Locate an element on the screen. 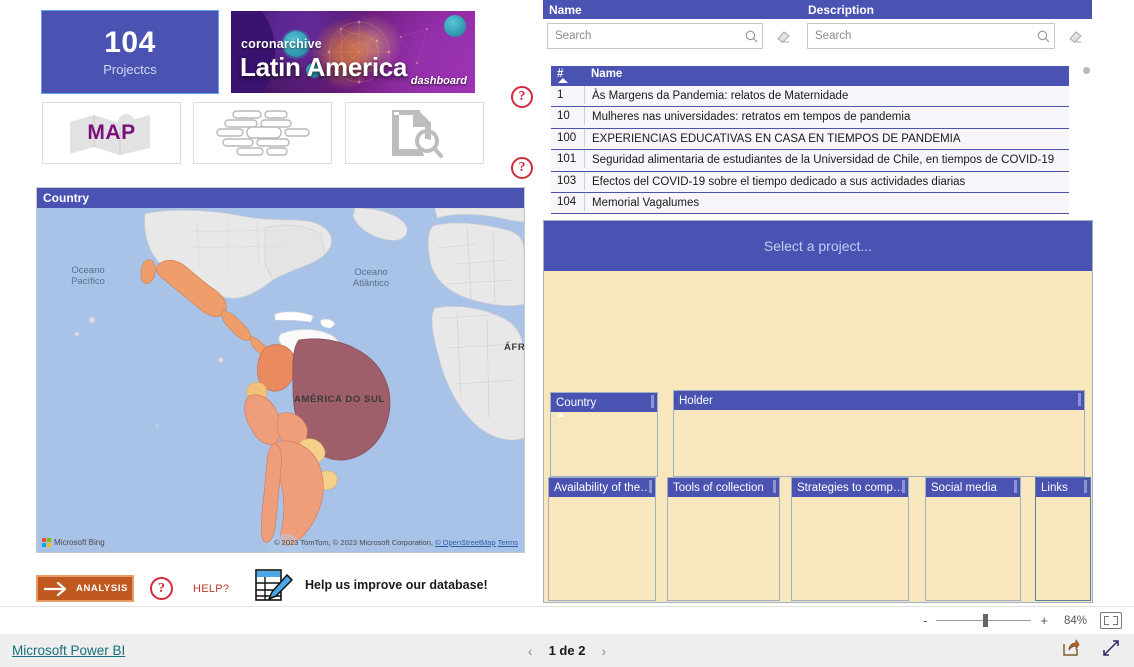 The width and height of the screenshot is (1134, 667). zoom-slider is located at coordinates (984, 620).